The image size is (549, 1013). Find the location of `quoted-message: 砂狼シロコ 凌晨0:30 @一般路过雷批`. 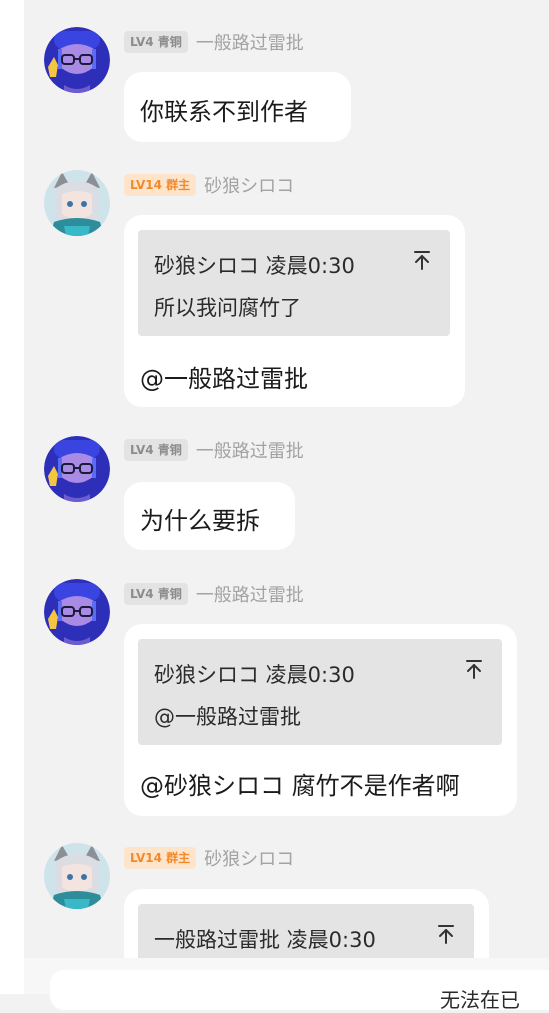

quoted-message: 砂狼シロコ 凌晨0:30 @一般路过雷批 is located at coordinates (320, 692).